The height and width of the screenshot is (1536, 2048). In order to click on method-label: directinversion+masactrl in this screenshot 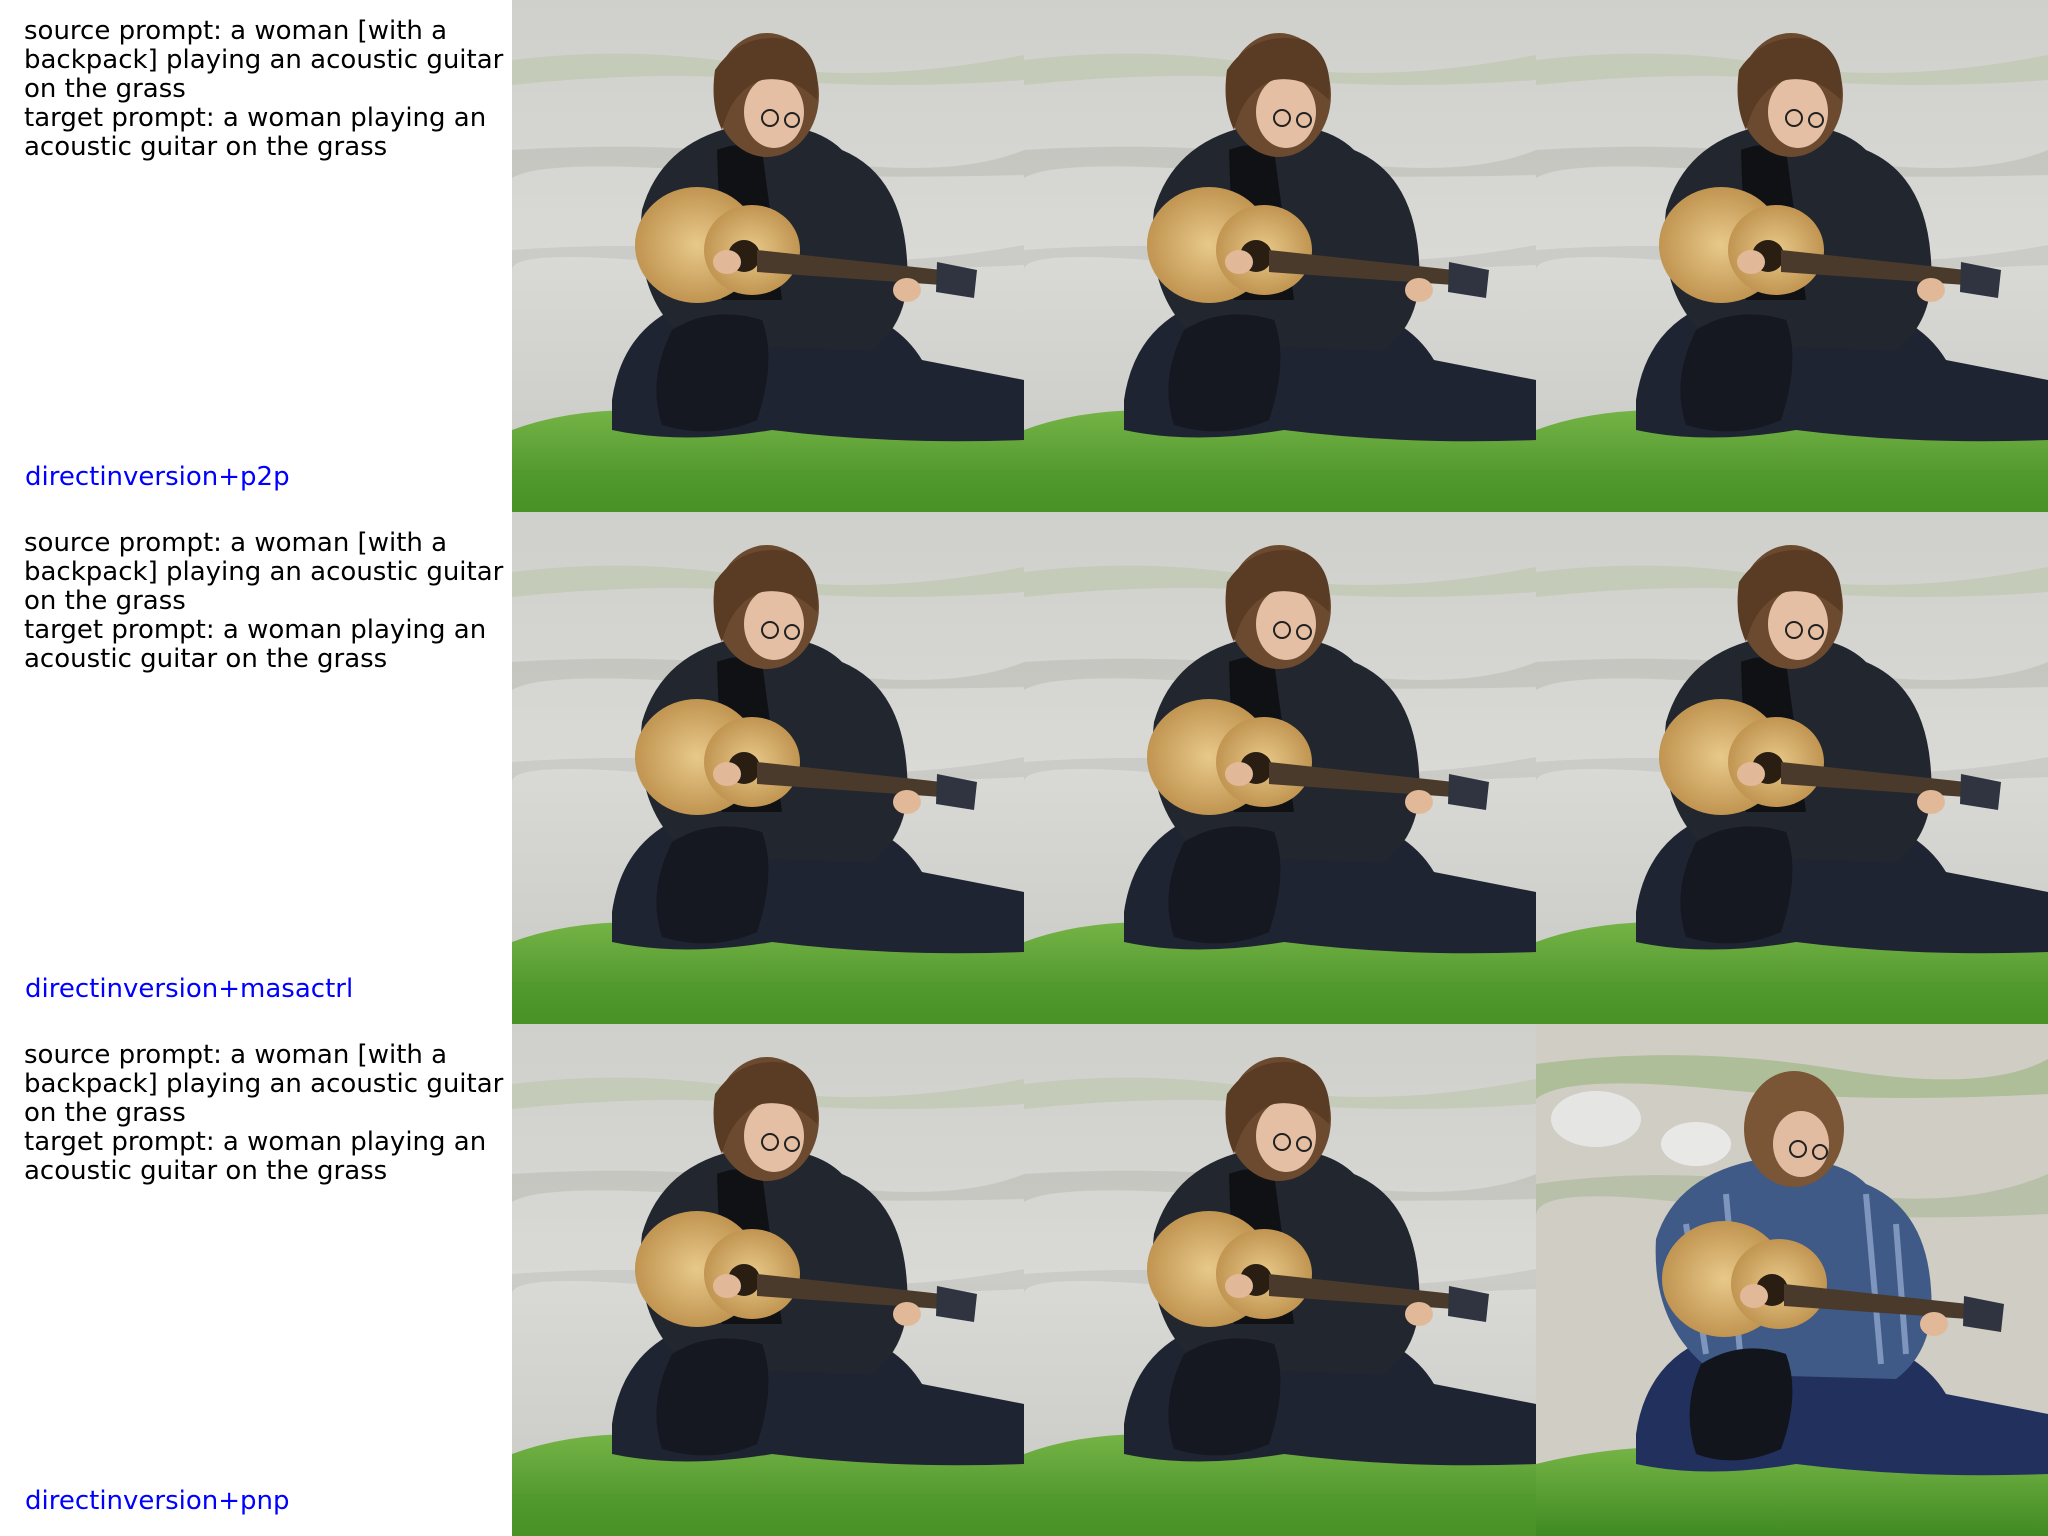, I will do `click(189, 989)`.